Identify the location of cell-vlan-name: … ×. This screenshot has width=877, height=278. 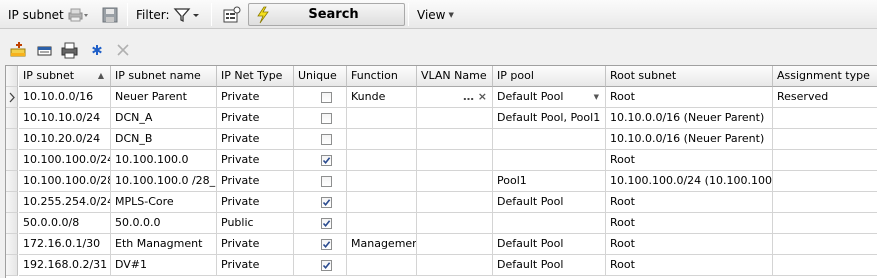
(455, 97).